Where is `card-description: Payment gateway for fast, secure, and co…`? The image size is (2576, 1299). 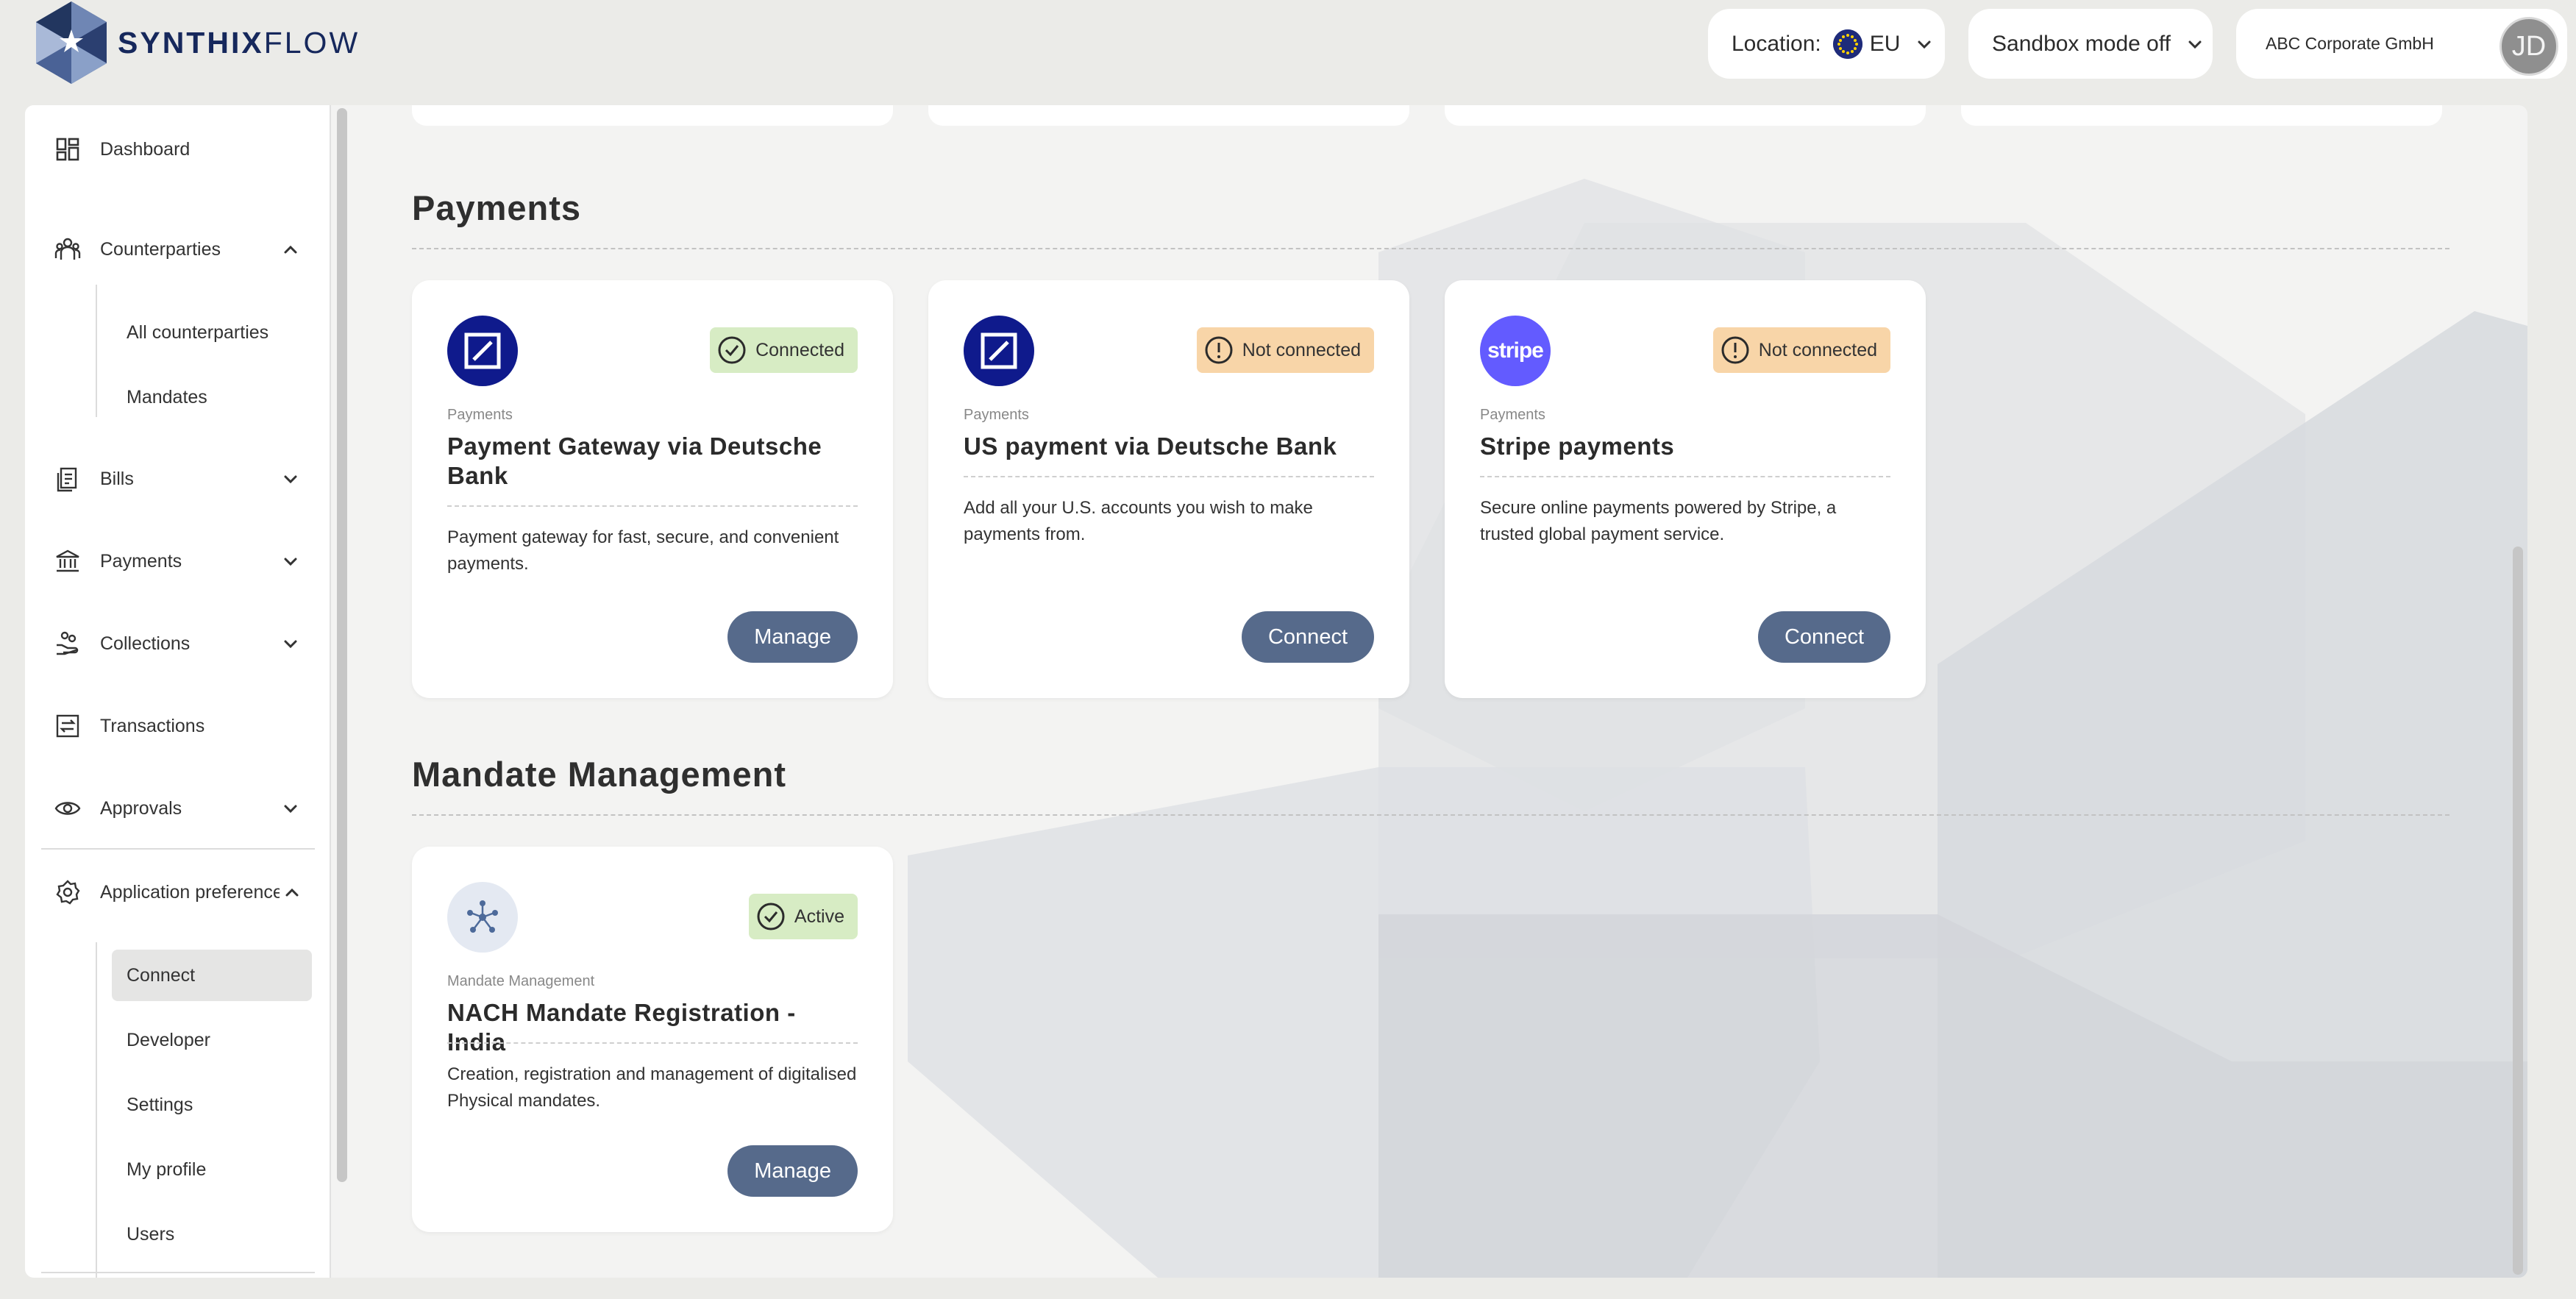
card-description: Payment gateway for fast, secure, and co… is located at coordinates (643, 550).